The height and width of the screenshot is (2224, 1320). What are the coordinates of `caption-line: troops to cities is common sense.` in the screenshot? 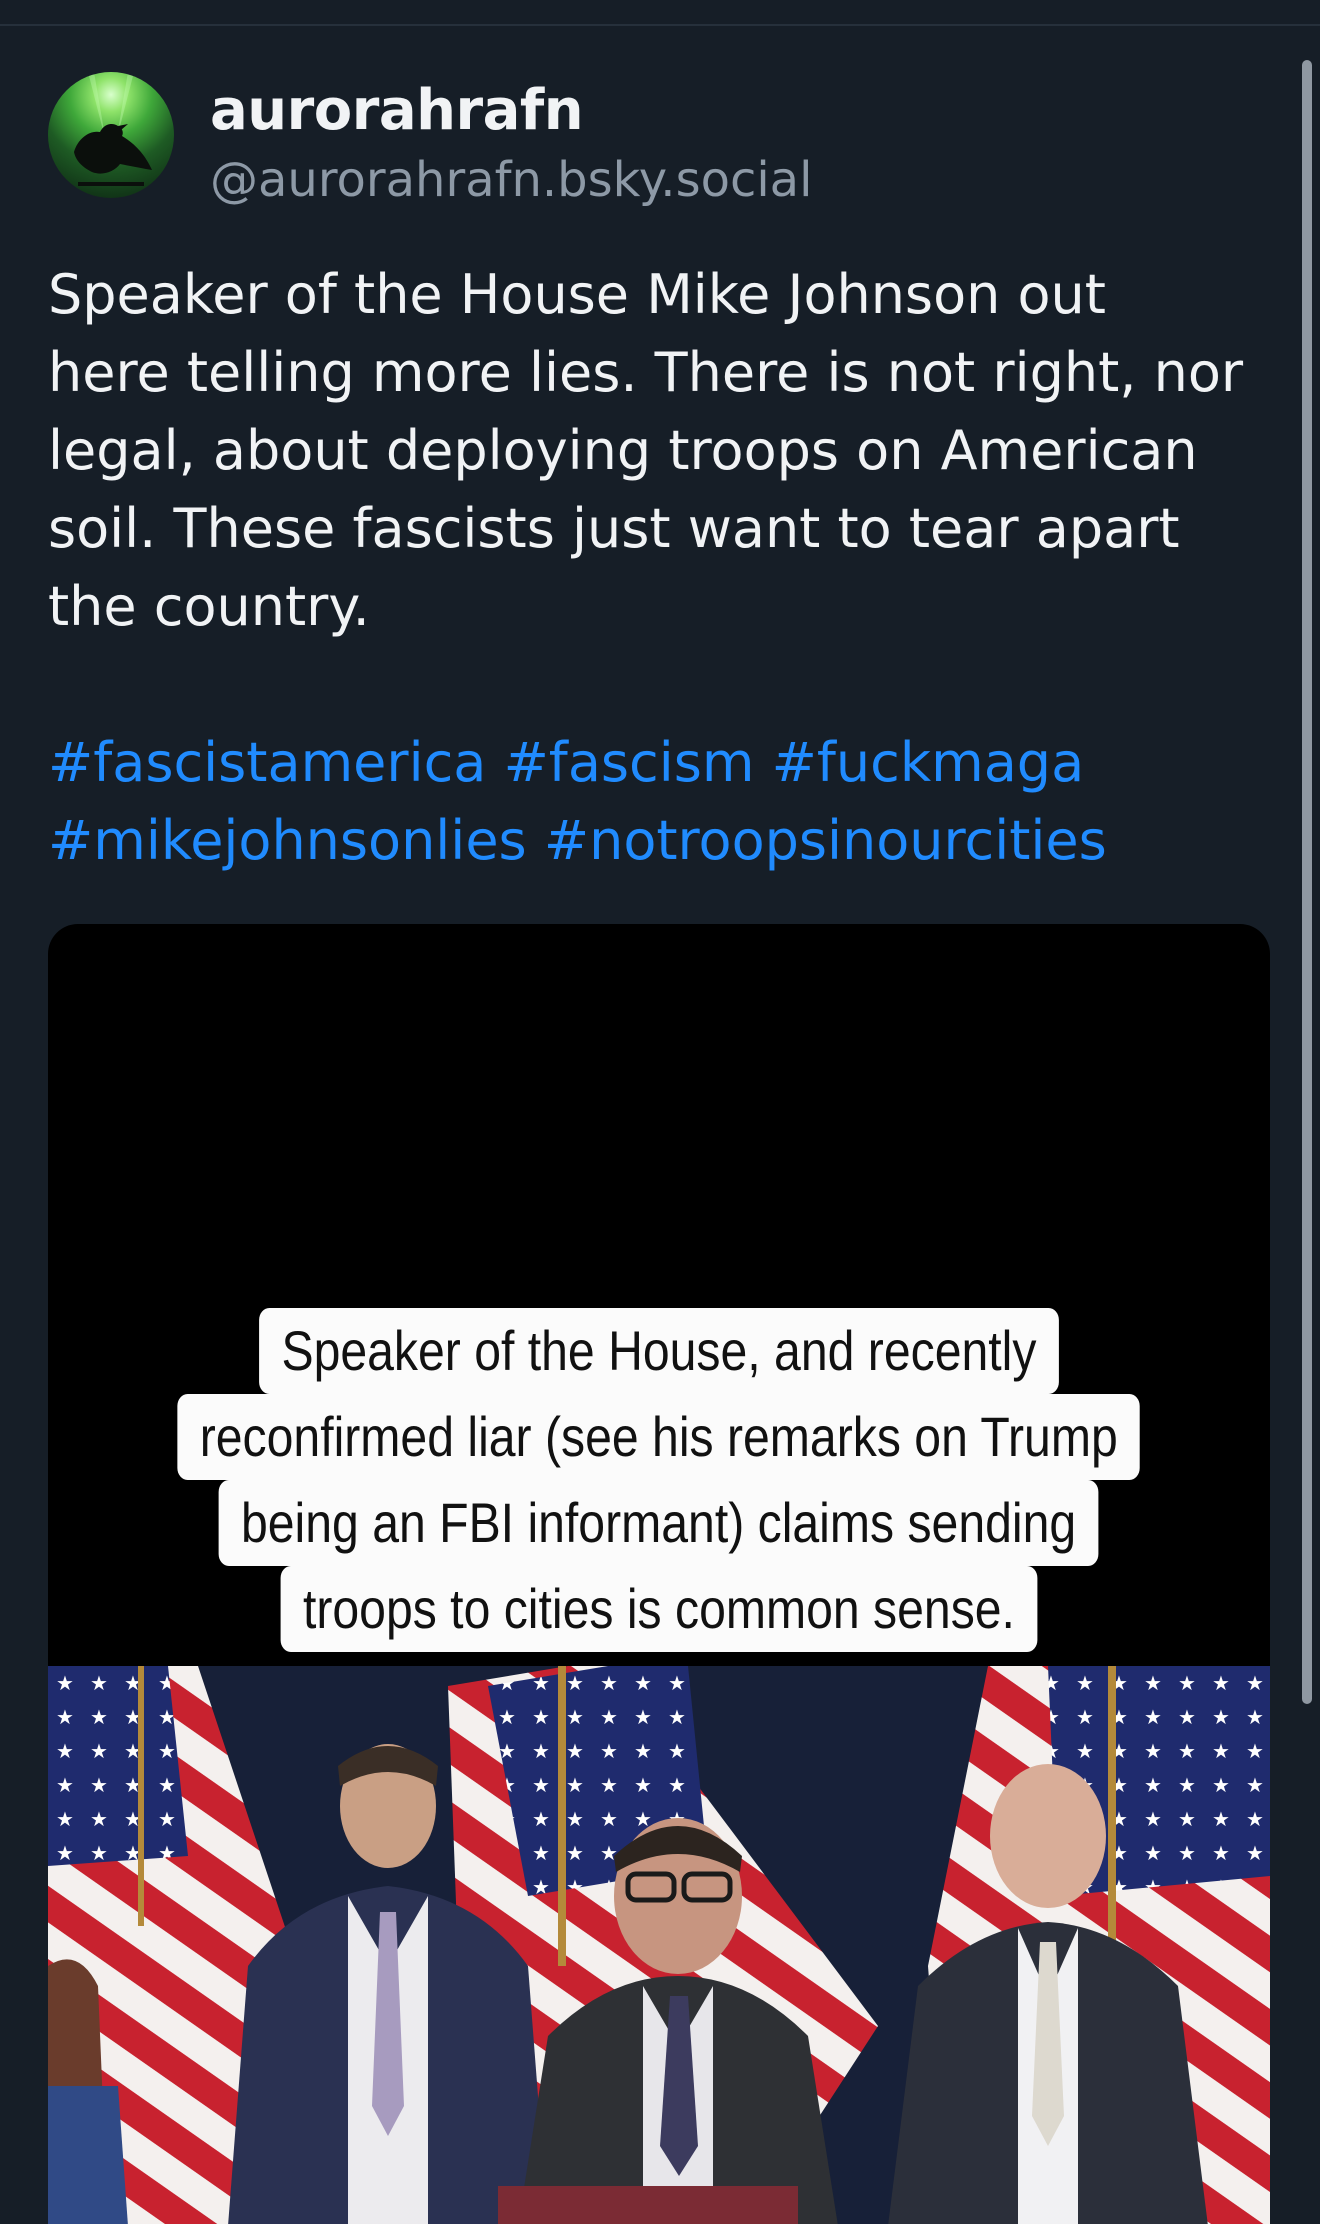 It's located at (659, 1609).